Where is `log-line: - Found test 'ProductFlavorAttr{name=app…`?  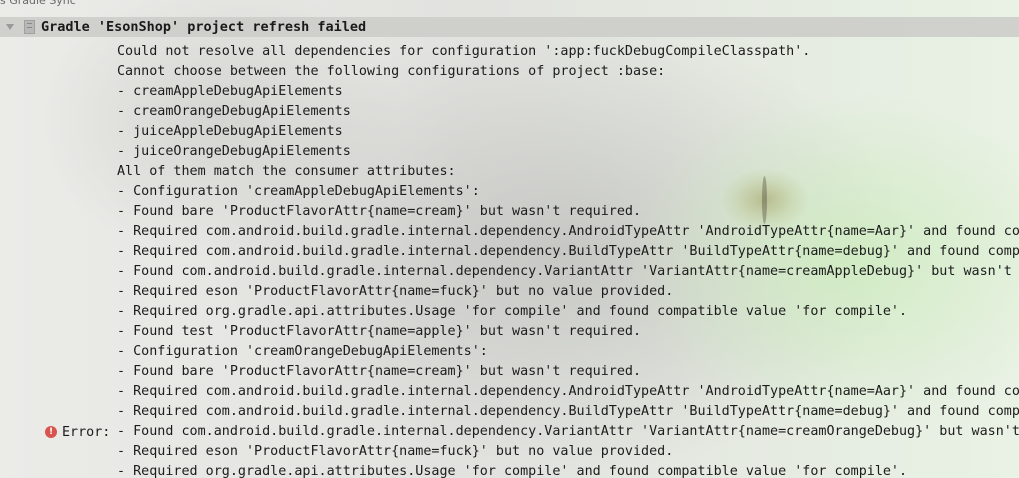
log-line: - Found test 'ProductFlavorAttr{name=app… is located at coordinates (379, 331).